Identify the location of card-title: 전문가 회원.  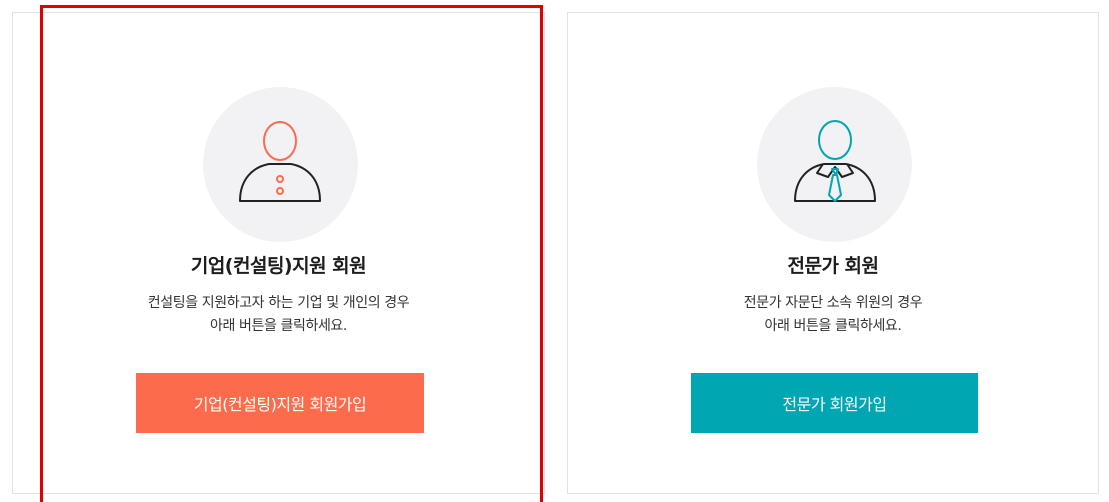
(833, 266).